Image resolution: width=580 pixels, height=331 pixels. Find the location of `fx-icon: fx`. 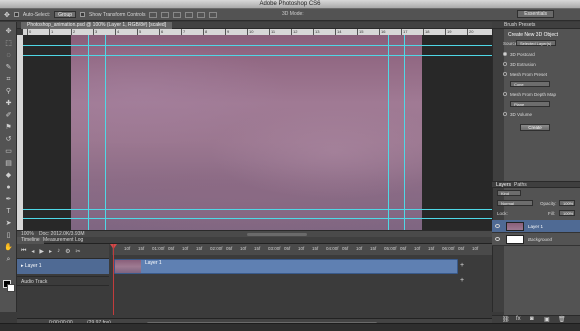

fx-icon: fx is located at coordinates (518, 319).